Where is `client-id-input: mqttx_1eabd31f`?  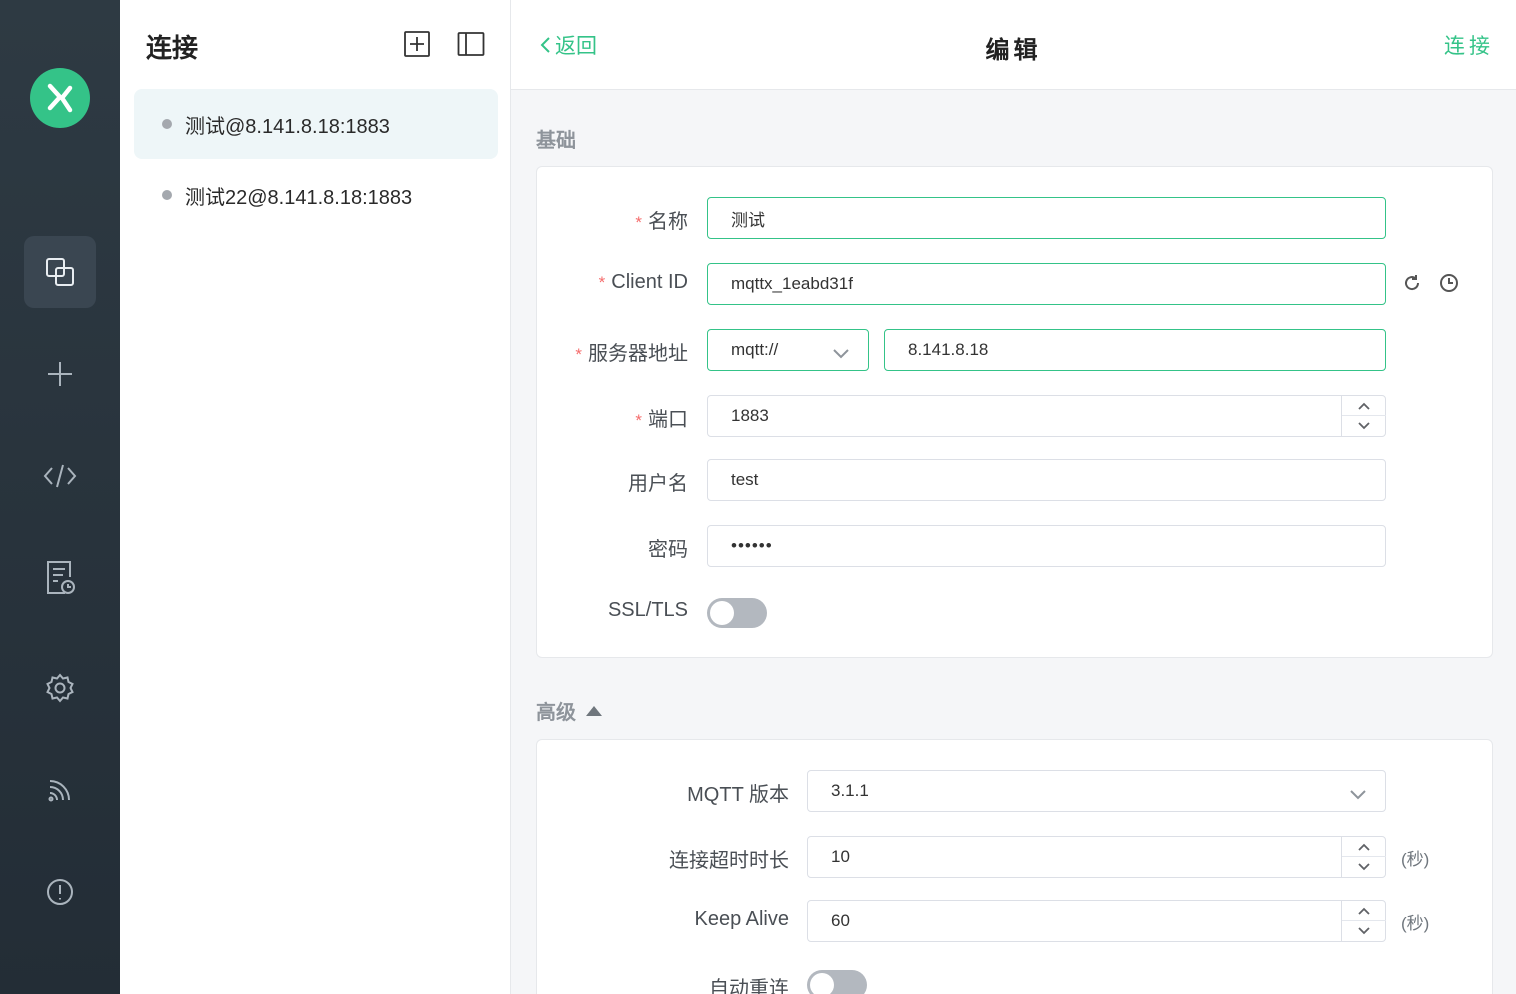
client-id-input: mqttx_1eabd31f is located at coordinates (1046, 284).